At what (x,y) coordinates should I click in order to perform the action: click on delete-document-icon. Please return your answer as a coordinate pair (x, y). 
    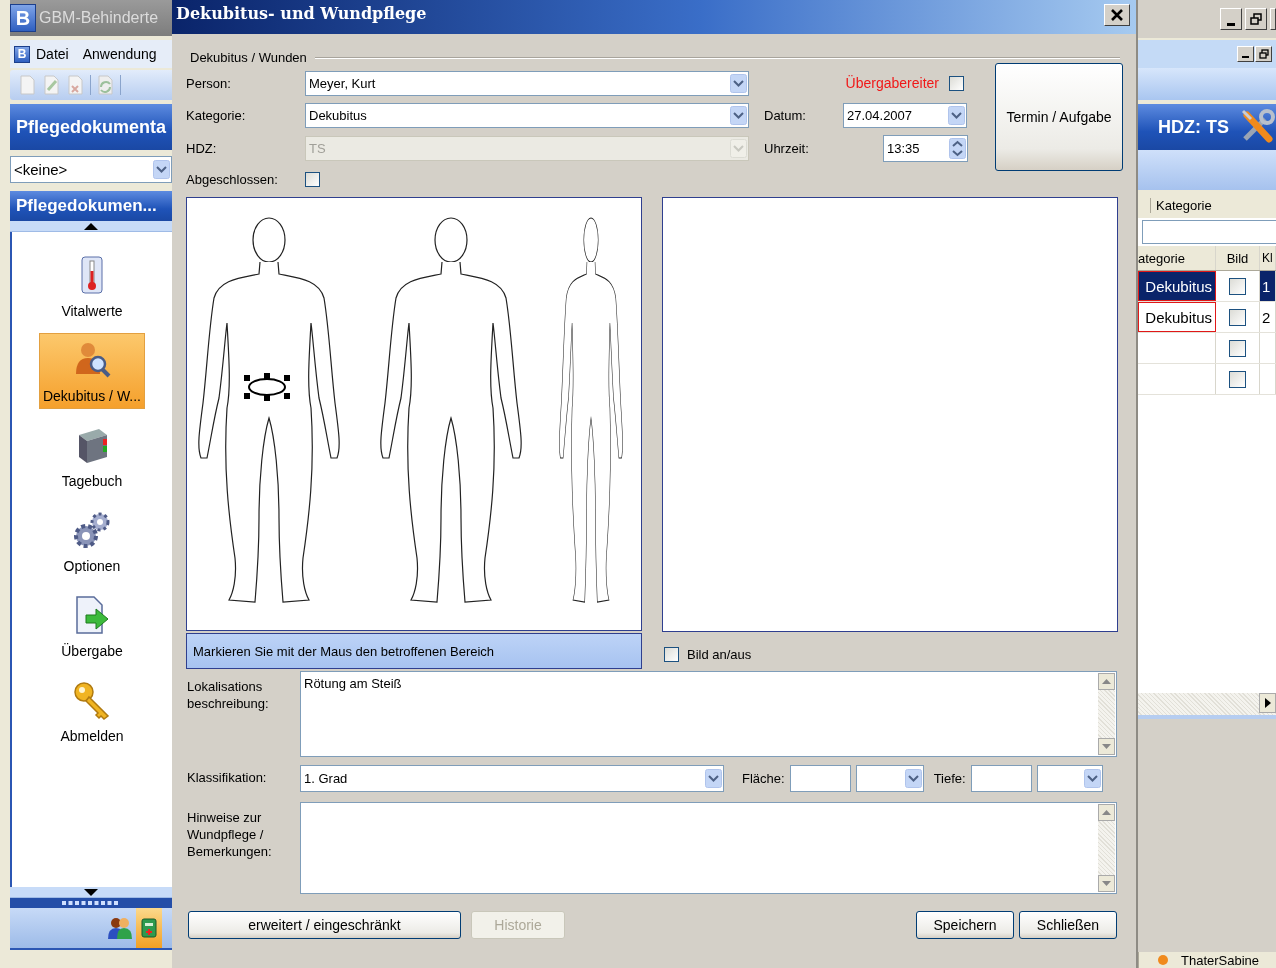
    Looking at the image, I should click on (75, 85).